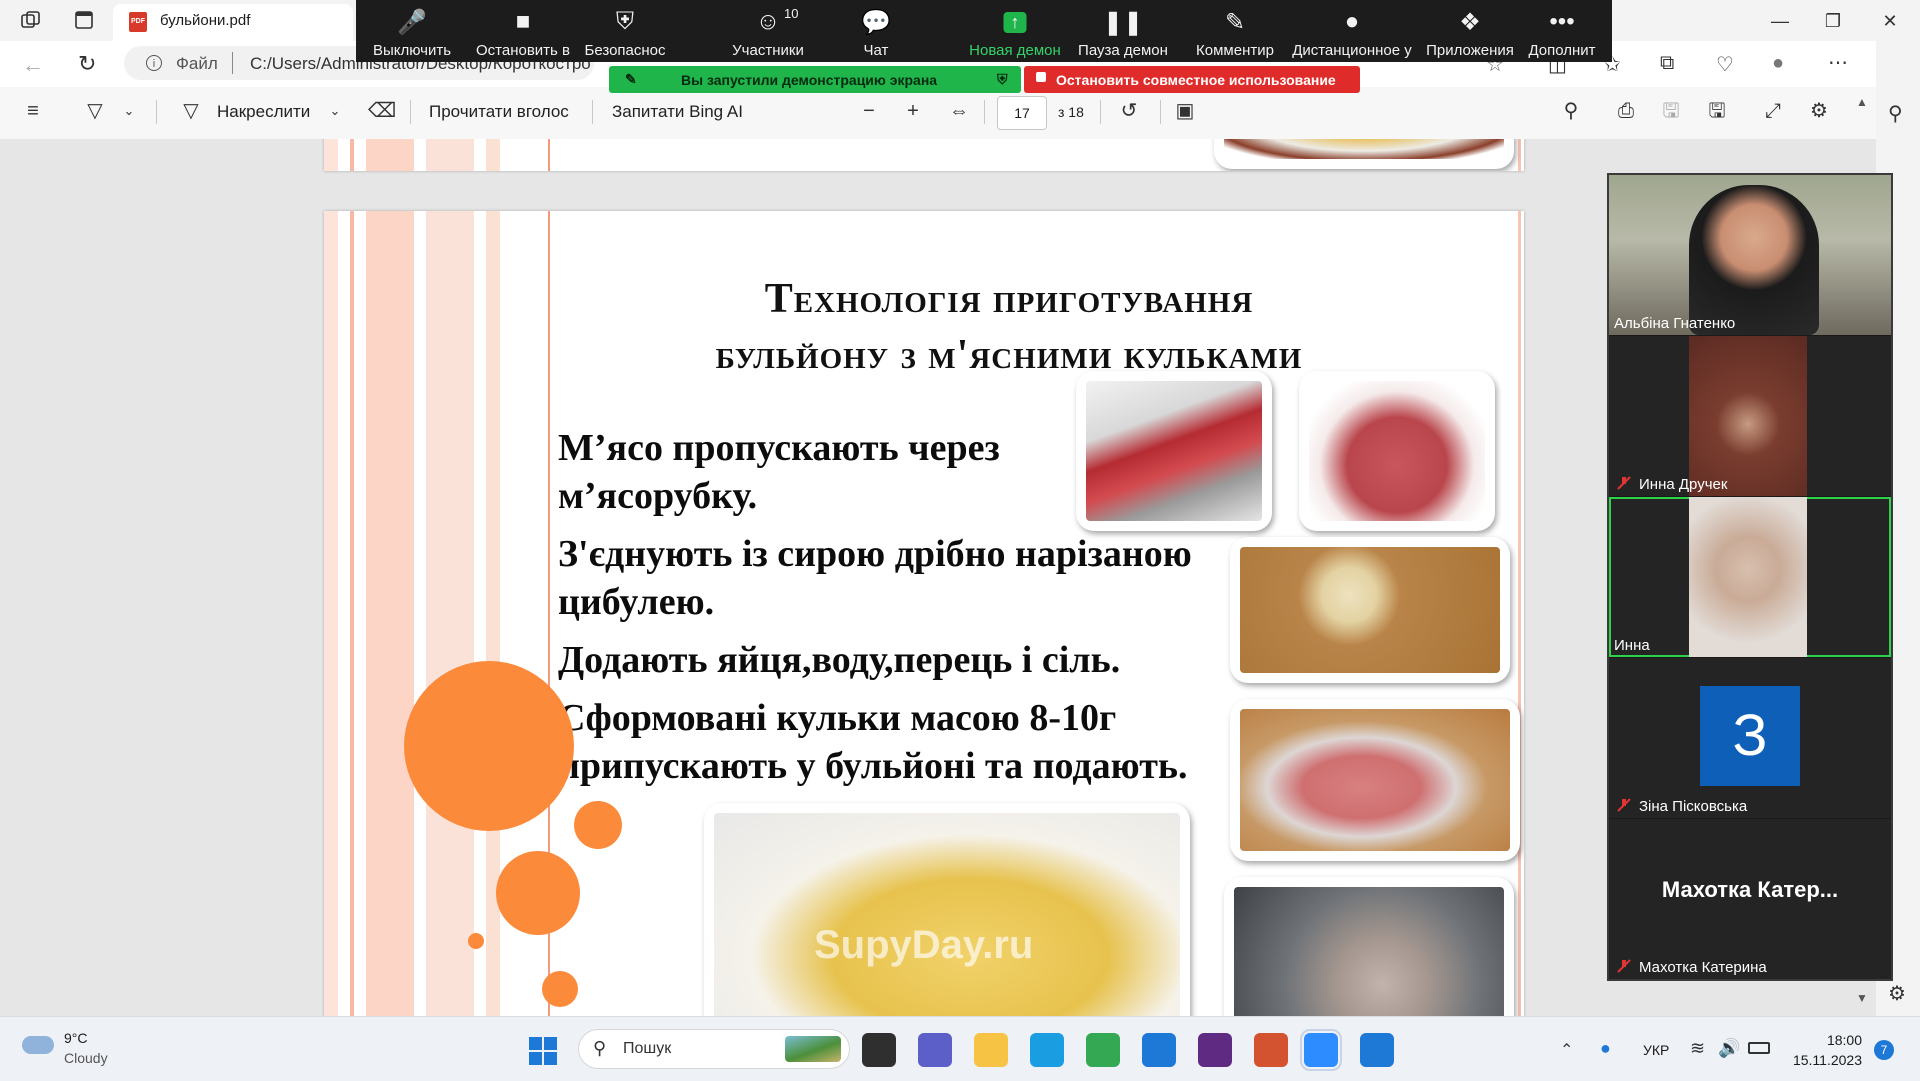  I want to click on close-window-button: ✕, so click(1890, 21).